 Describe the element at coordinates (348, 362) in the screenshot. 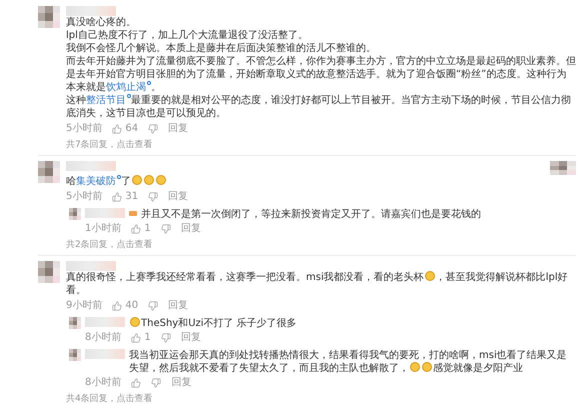

I see `reply-text: 我当初亚运会那天真的到处找转播热情很大，结果看得我气的要死，打的啥啊，msi也看了结果又是失望，然后我就不爱看了失望太久了，而且我的主队也解散了， 感觉就像是夕阳产业` at that location.